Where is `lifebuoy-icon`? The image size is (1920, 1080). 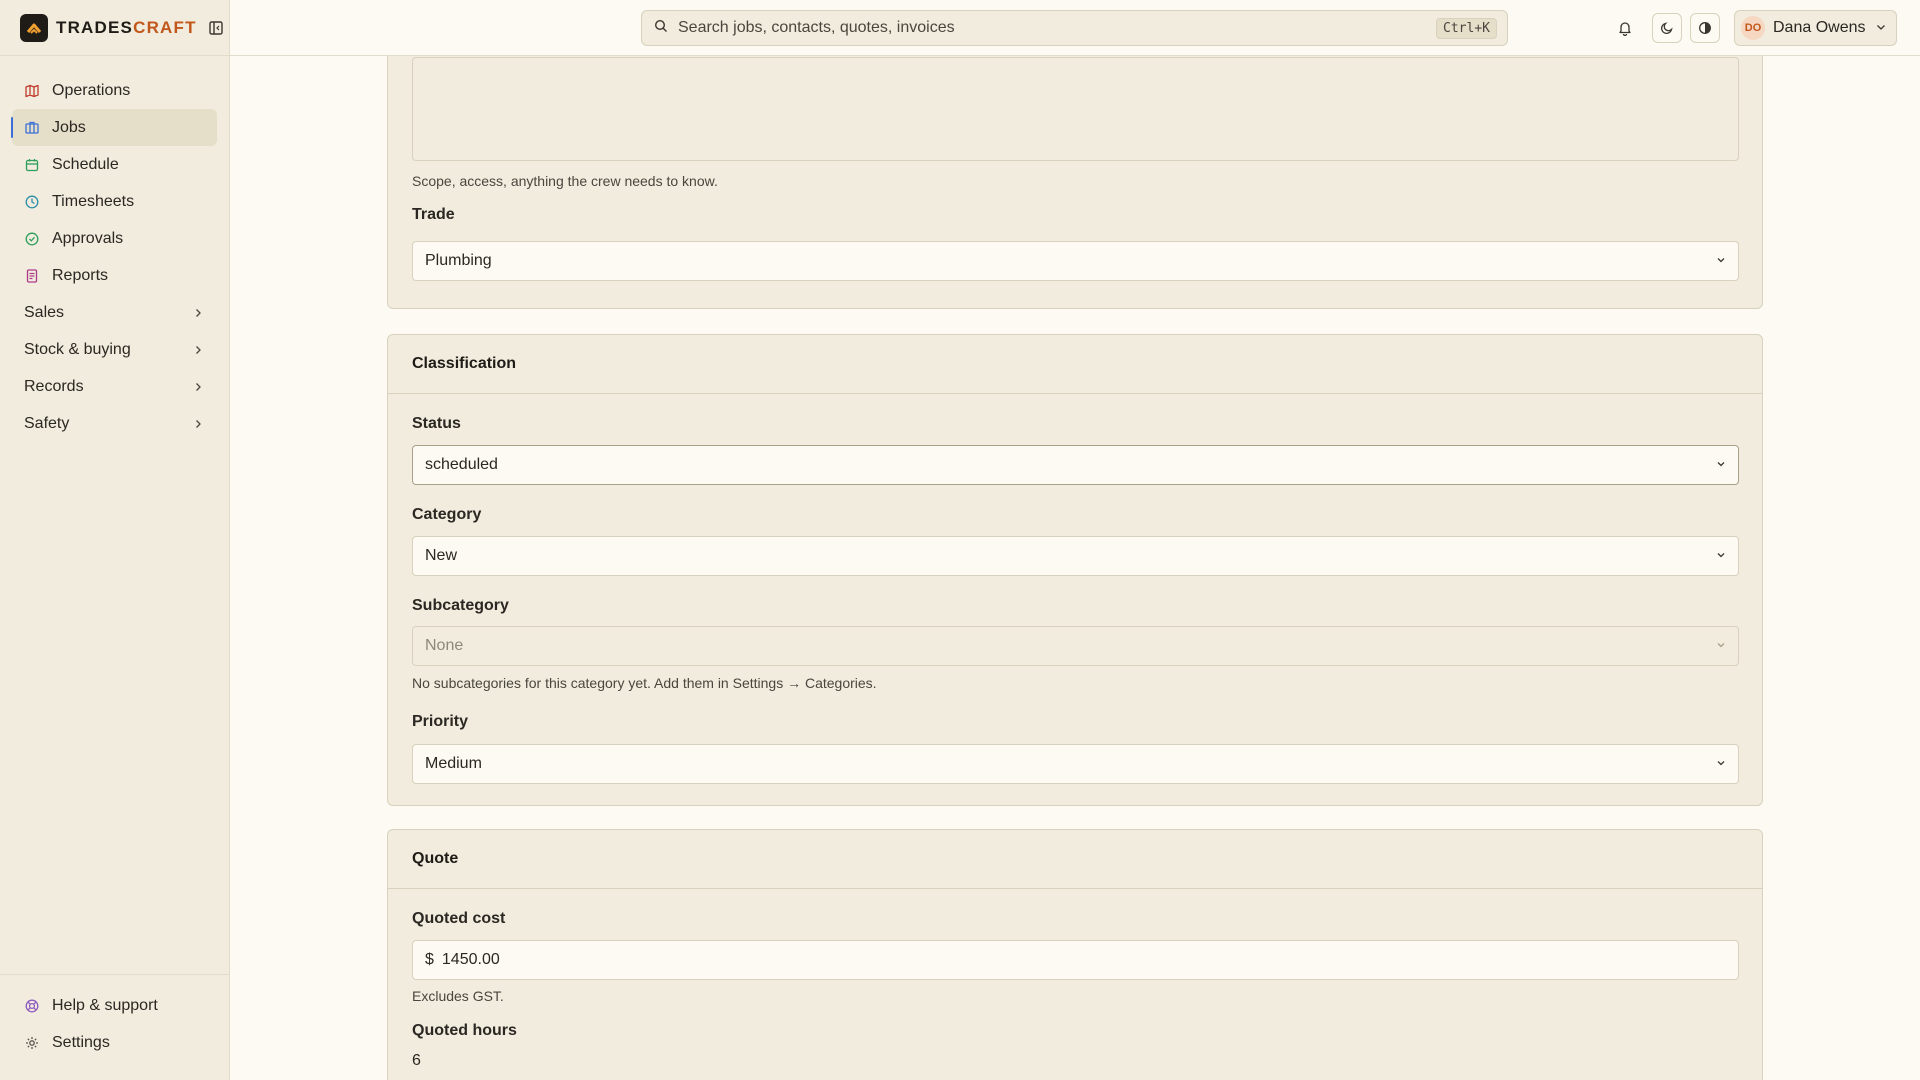 lifebuoy-icon is located at coordinates (32, 1006).